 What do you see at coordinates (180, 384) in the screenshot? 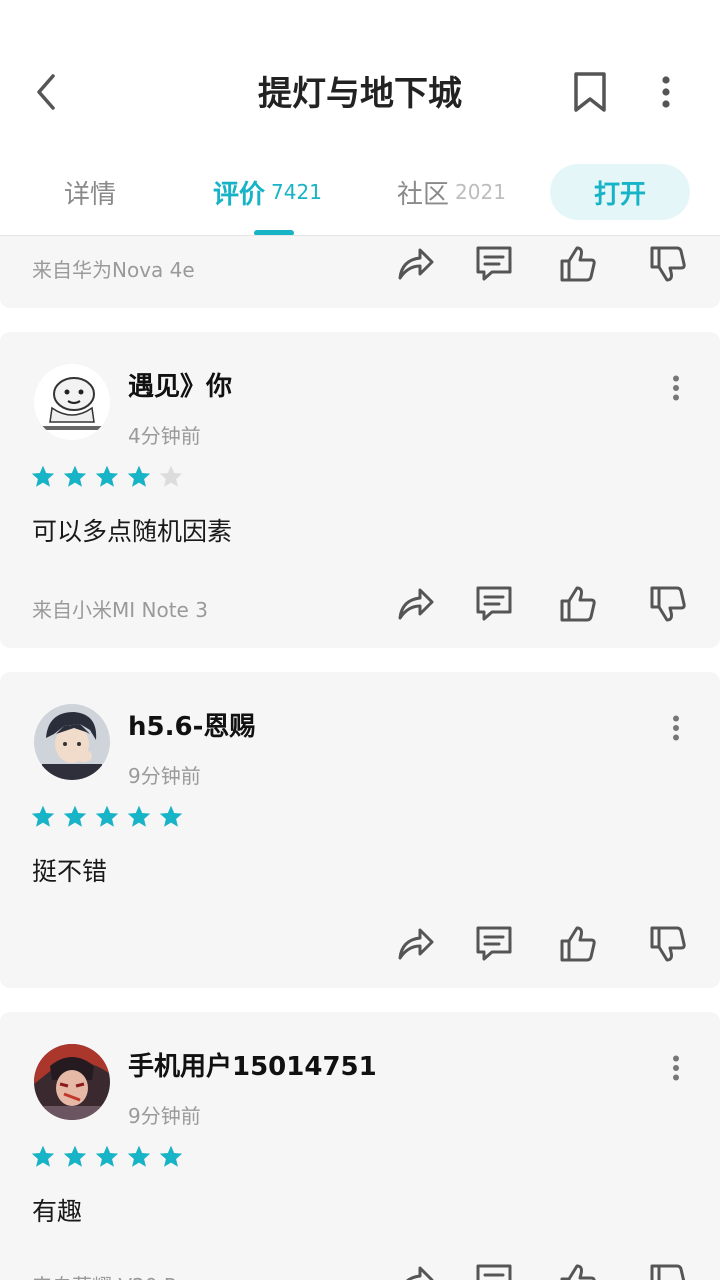
I see `review-user-name: 遇见》你` at bounding box center [180, 384].